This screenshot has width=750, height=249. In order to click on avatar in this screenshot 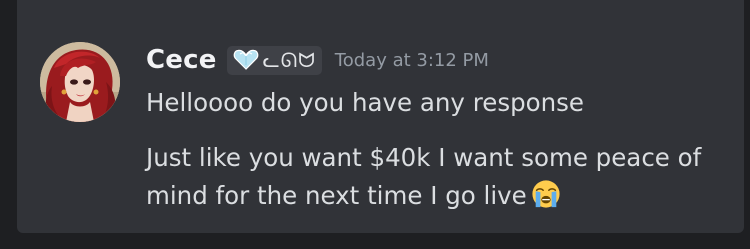, I will do `click(80, 82)`.